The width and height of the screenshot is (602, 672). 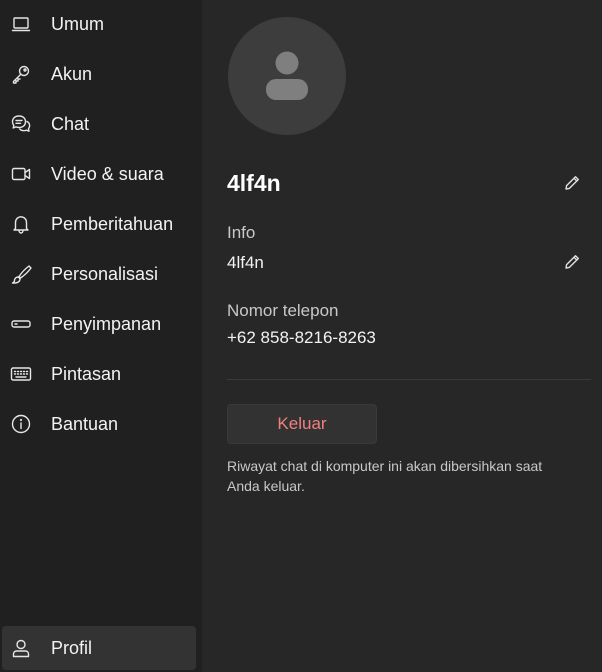 I want to click on brush-icon, so click(x=21, y=274).